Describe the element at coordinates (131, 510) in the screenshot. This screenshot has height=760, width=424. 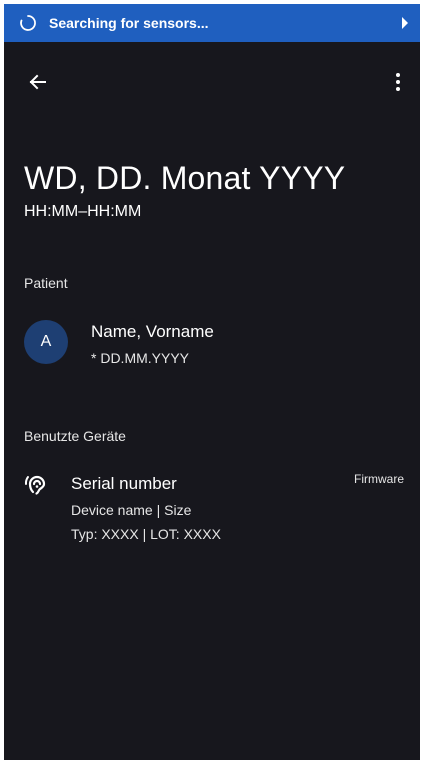
I see `device-name-size: Device name | Size` at that location.